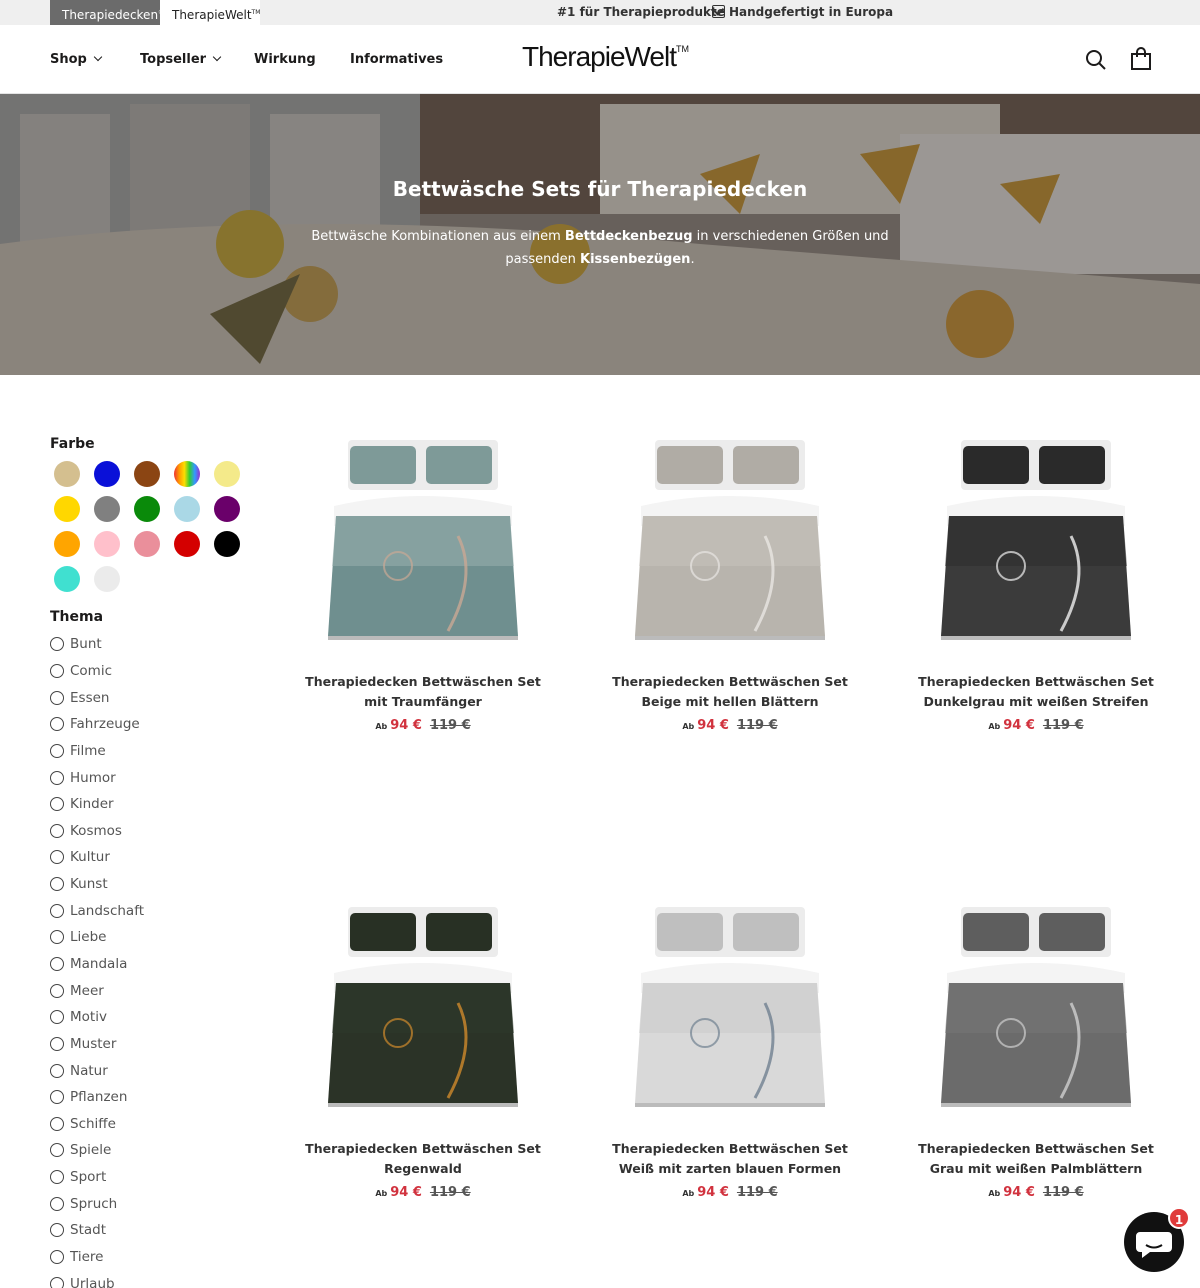  I want to click on announcement-text-handmade: Handgefertigt in Europa, so click(802, 12).